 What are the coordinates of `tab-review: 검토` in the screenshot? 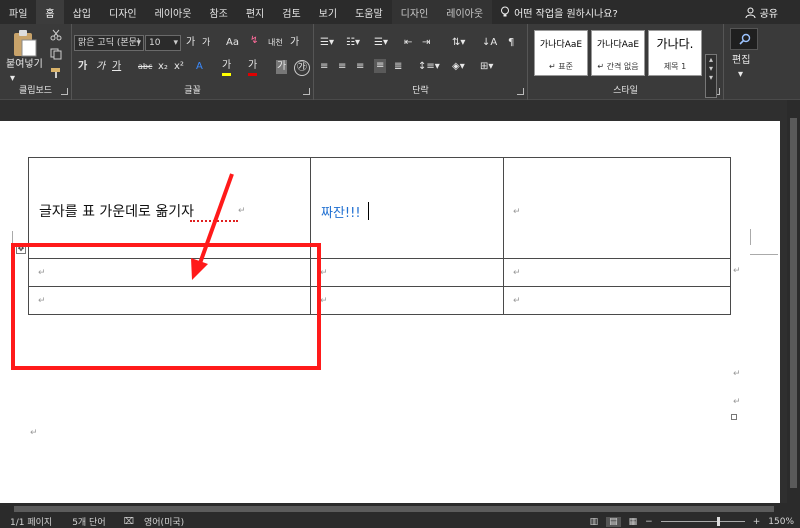 It's located at (291, 12).